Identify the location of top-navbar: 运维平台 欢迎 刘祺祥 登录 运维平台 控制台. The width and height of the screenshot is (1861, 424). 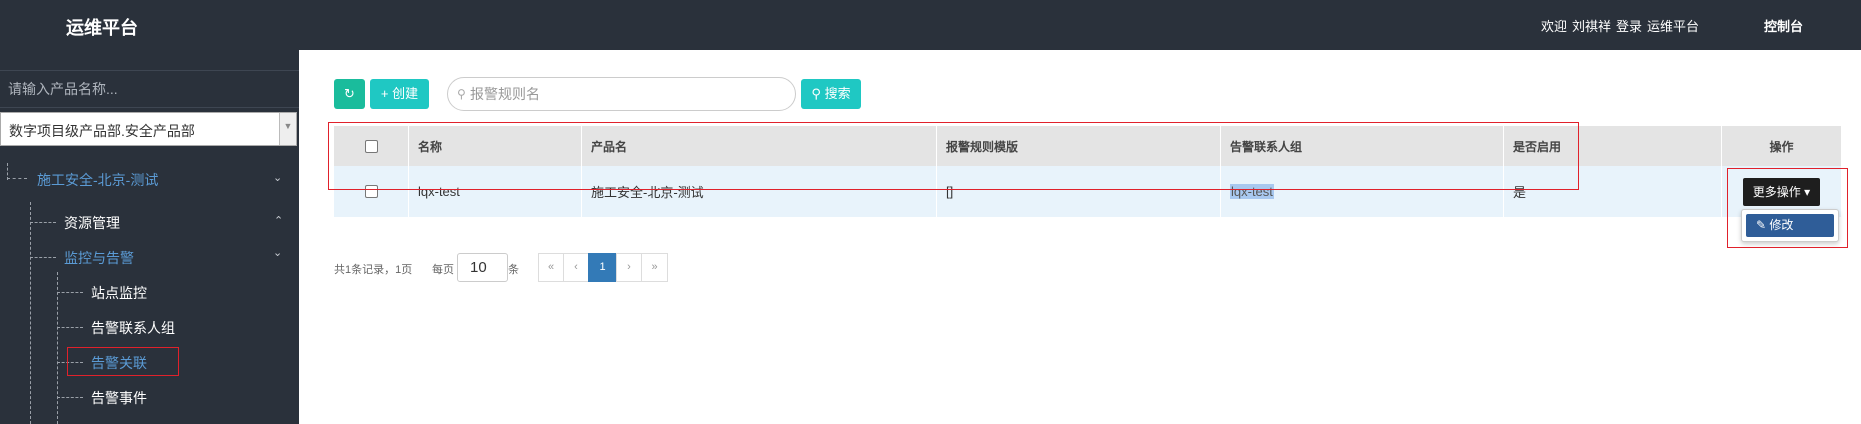
(930, 25).